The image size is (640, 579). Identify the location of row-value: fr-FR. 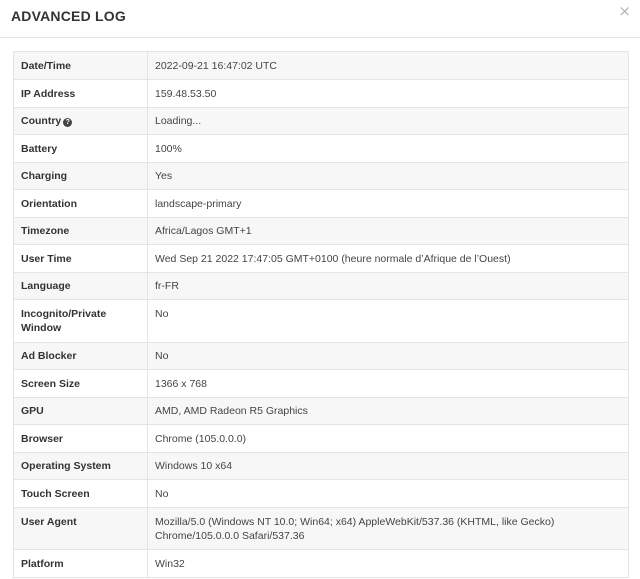
(388, 286).